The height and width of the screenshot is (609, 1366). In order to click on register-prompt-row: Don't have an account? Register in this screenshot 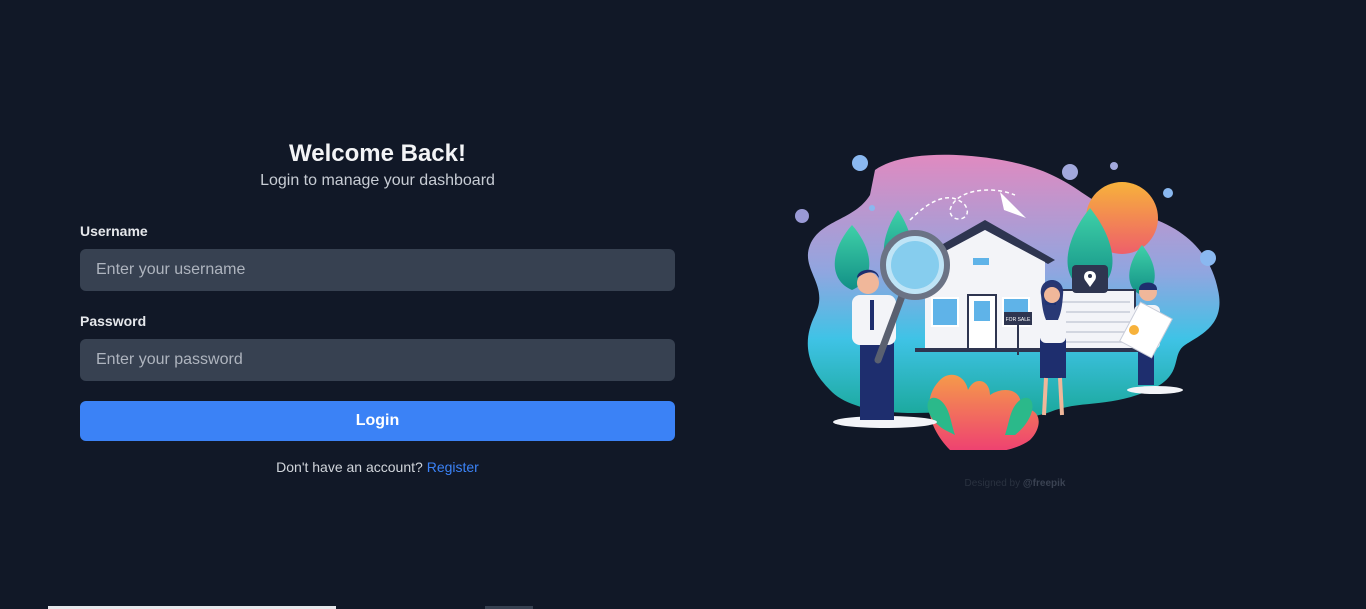, I will do `click(377, 467)`.